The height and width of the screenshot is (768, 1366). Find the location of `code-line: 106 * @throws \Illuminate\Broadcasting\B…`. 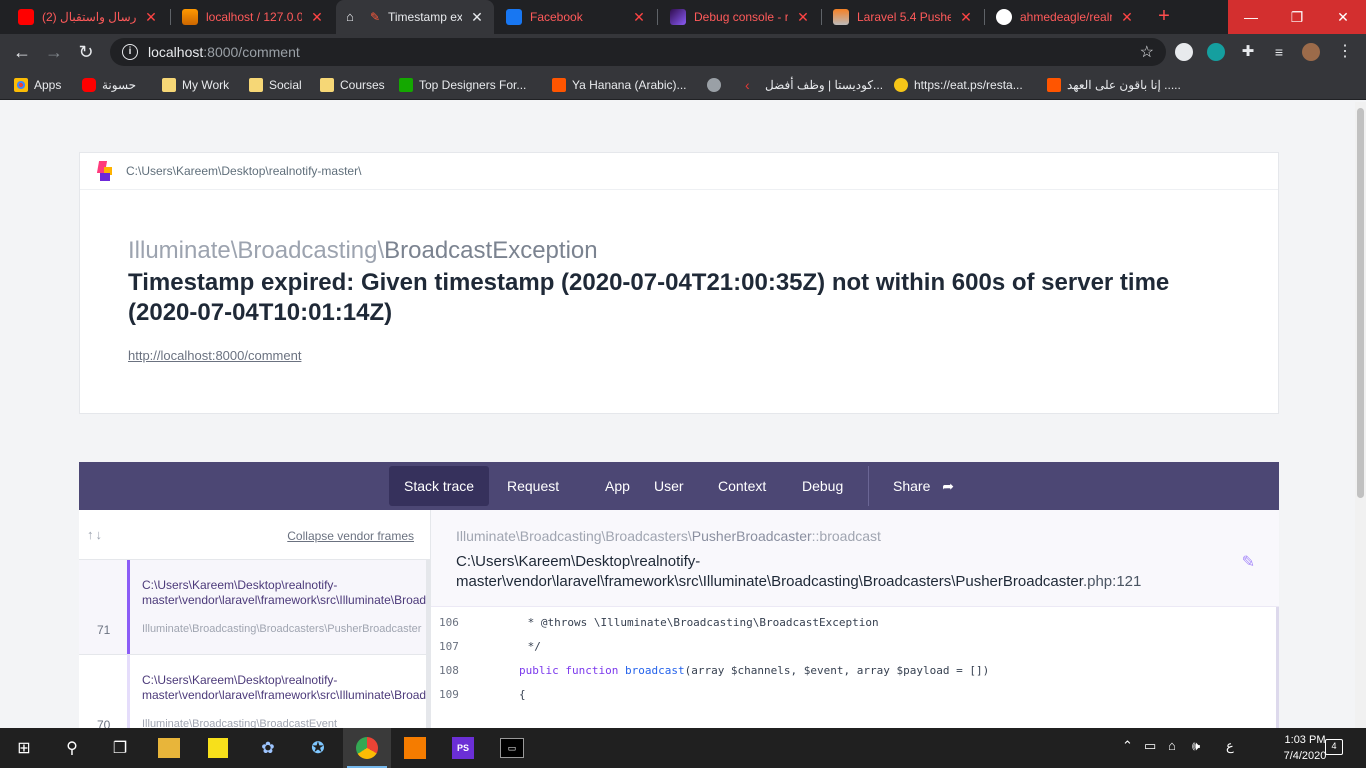

code-line: 106 * @throws \Illuminate\Broadcasting\B… is located at coordinates (659, 622).